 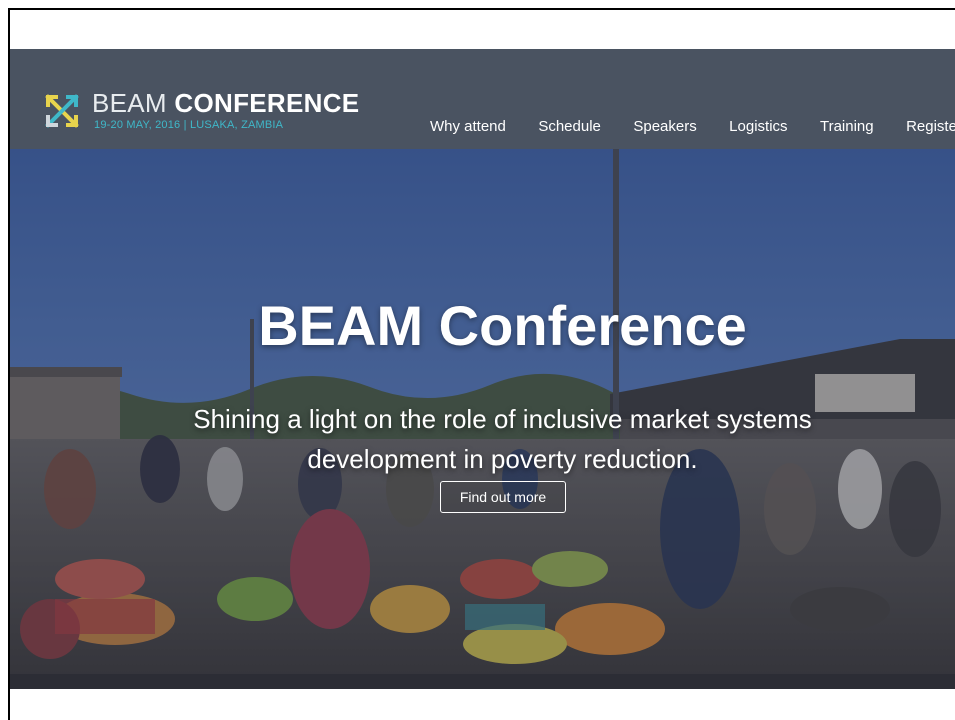 What do you see at coordinates (62, 111) in the screenshot?
I see `crossed-arrows-logo-icon` at bounding box center [62, 111].